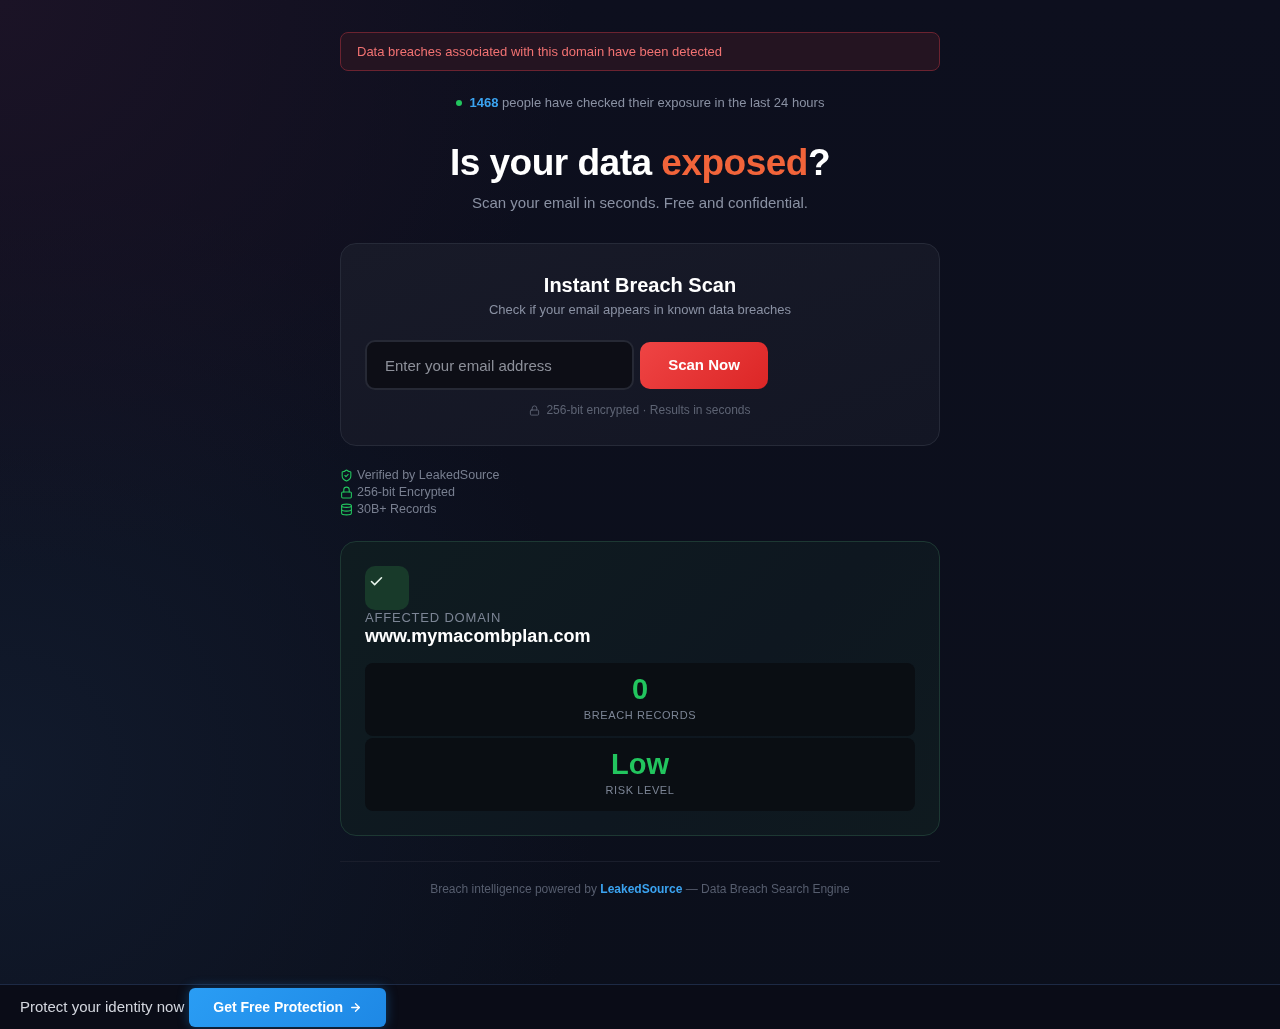 This screenshot has width=1280, height=1029. I want to click on stat-value: 0, so click(640, 689).